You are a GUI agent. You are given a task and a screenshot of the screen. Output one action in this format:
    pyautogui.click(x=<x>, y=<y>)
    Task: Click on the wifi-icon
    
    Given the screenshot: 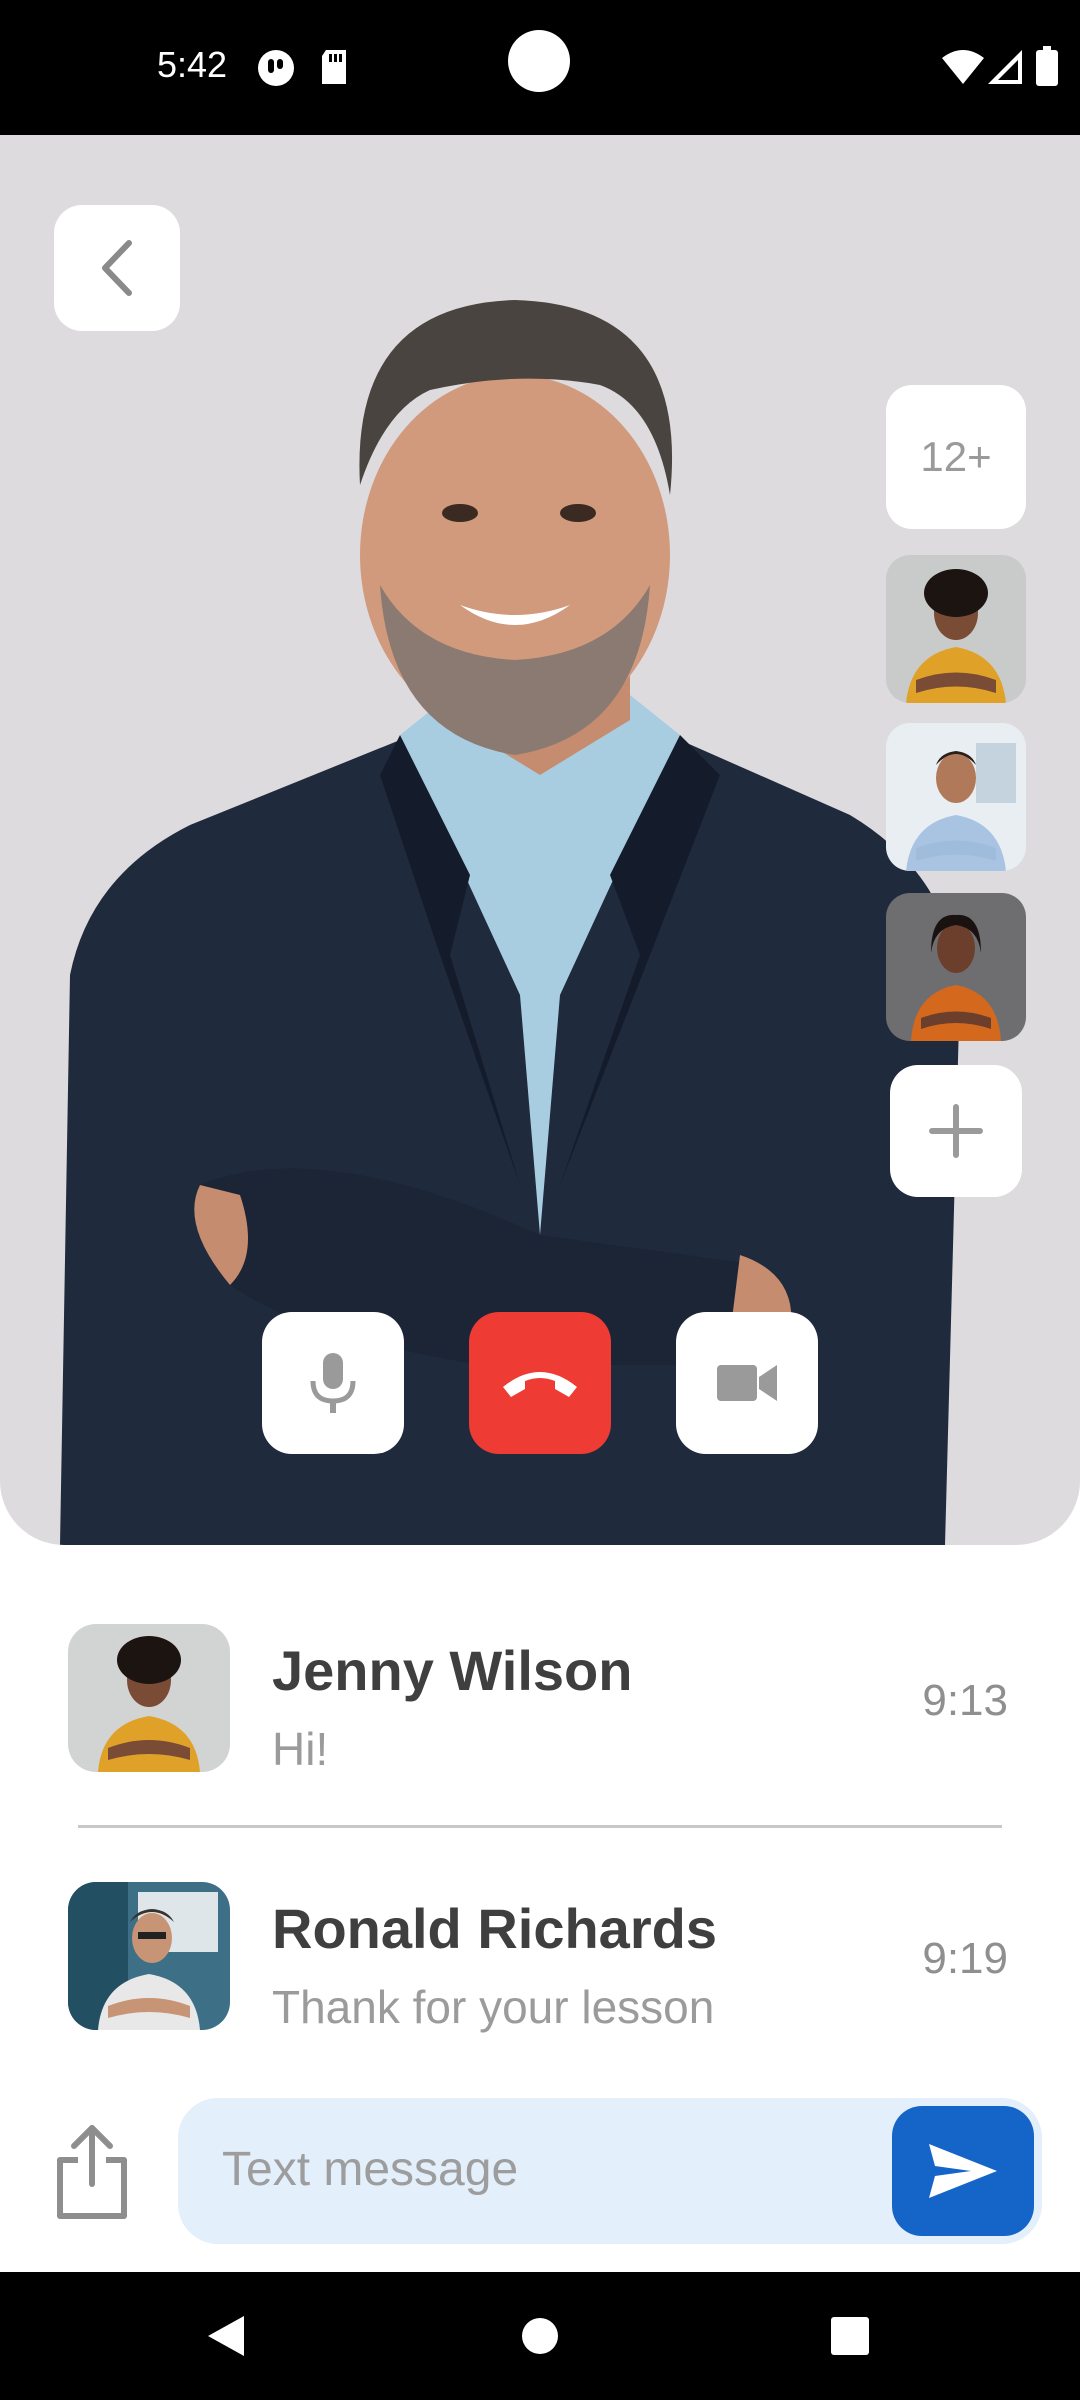 What is the action you would take?
    pyautogui.click(x=963, y=69)
    